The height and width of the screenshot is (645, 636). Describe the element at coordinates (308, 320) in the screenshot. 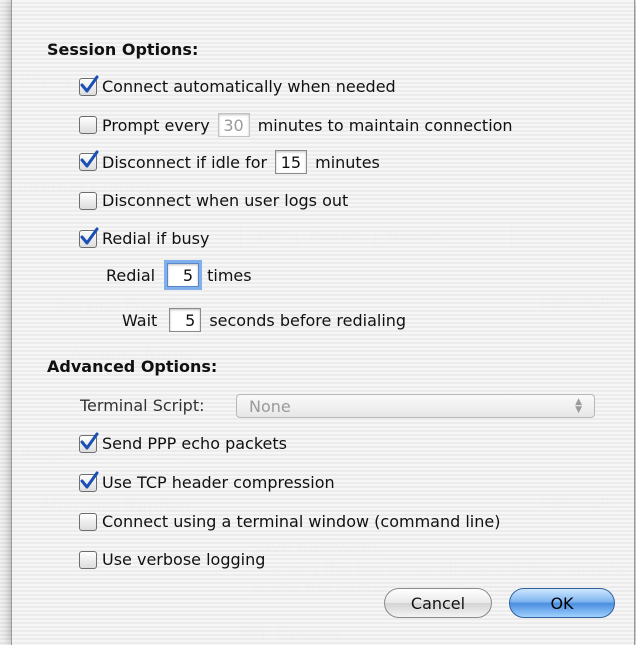

I see `wait-suffix: seconds before redialing` at that location.